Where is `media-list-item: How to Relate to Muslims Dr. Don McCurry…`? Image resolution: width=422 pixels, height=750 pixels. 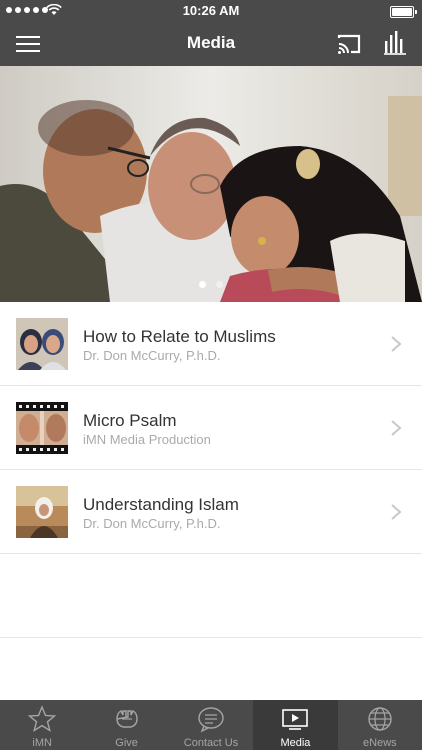
media-list-item: How to Relate to Muslims Dr. Don McCurry… is located at coordinates (211, 344).